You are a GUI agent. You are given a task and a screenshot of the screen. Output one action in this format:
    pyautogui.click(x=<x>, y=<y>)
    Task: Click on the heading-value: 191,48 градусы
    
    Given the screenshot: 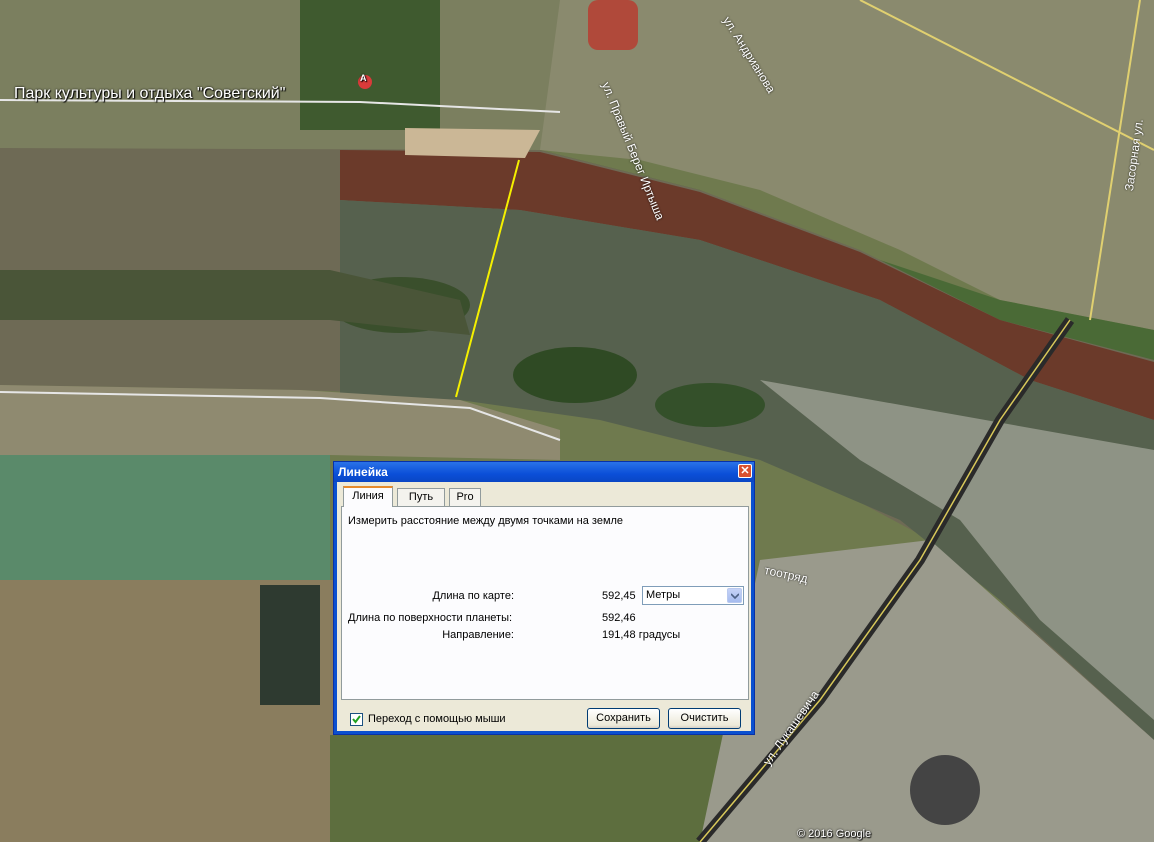 What is the action you would take?
    pyautogui.click(x=641, y=635)
    